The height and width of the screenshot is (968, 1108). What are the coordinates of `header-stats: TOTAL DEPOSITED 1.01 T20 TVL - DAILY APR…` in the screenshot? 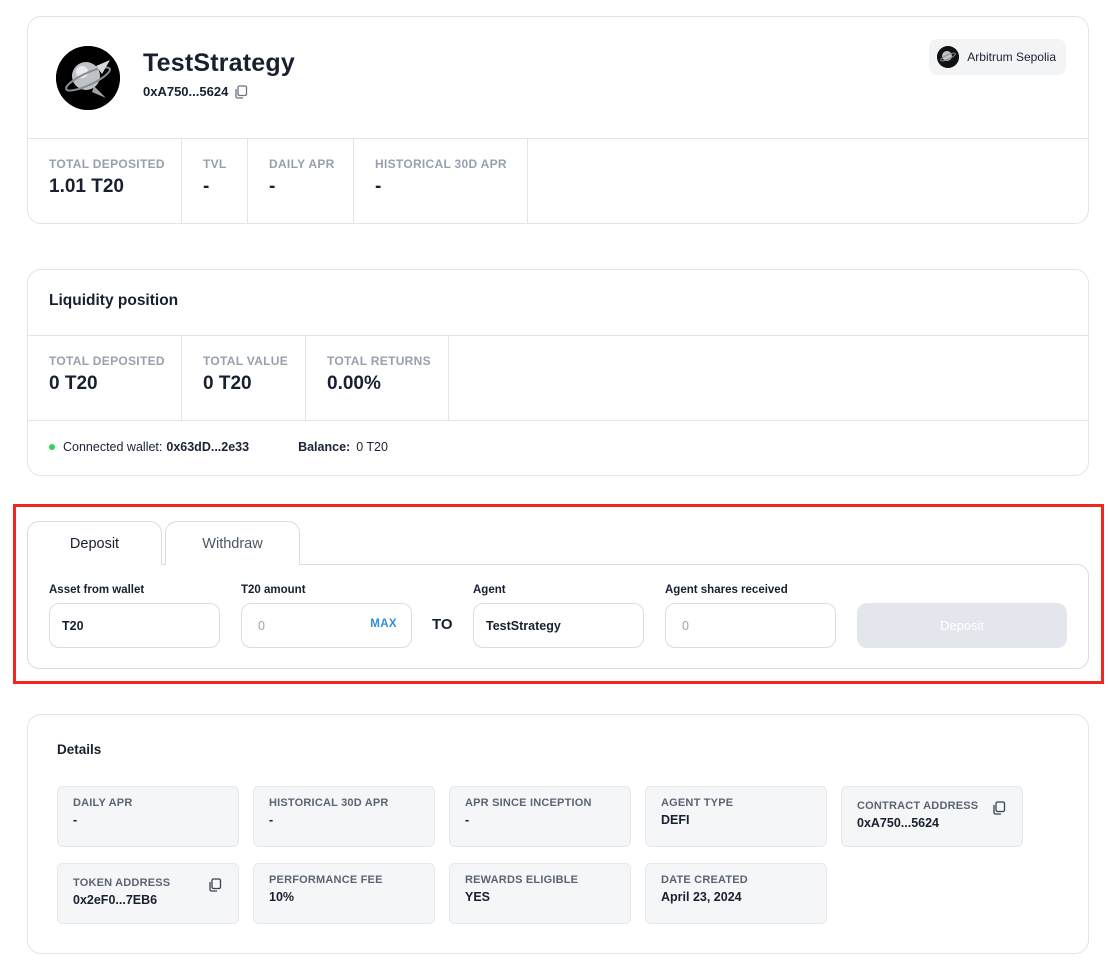 It's located at (278, 181).